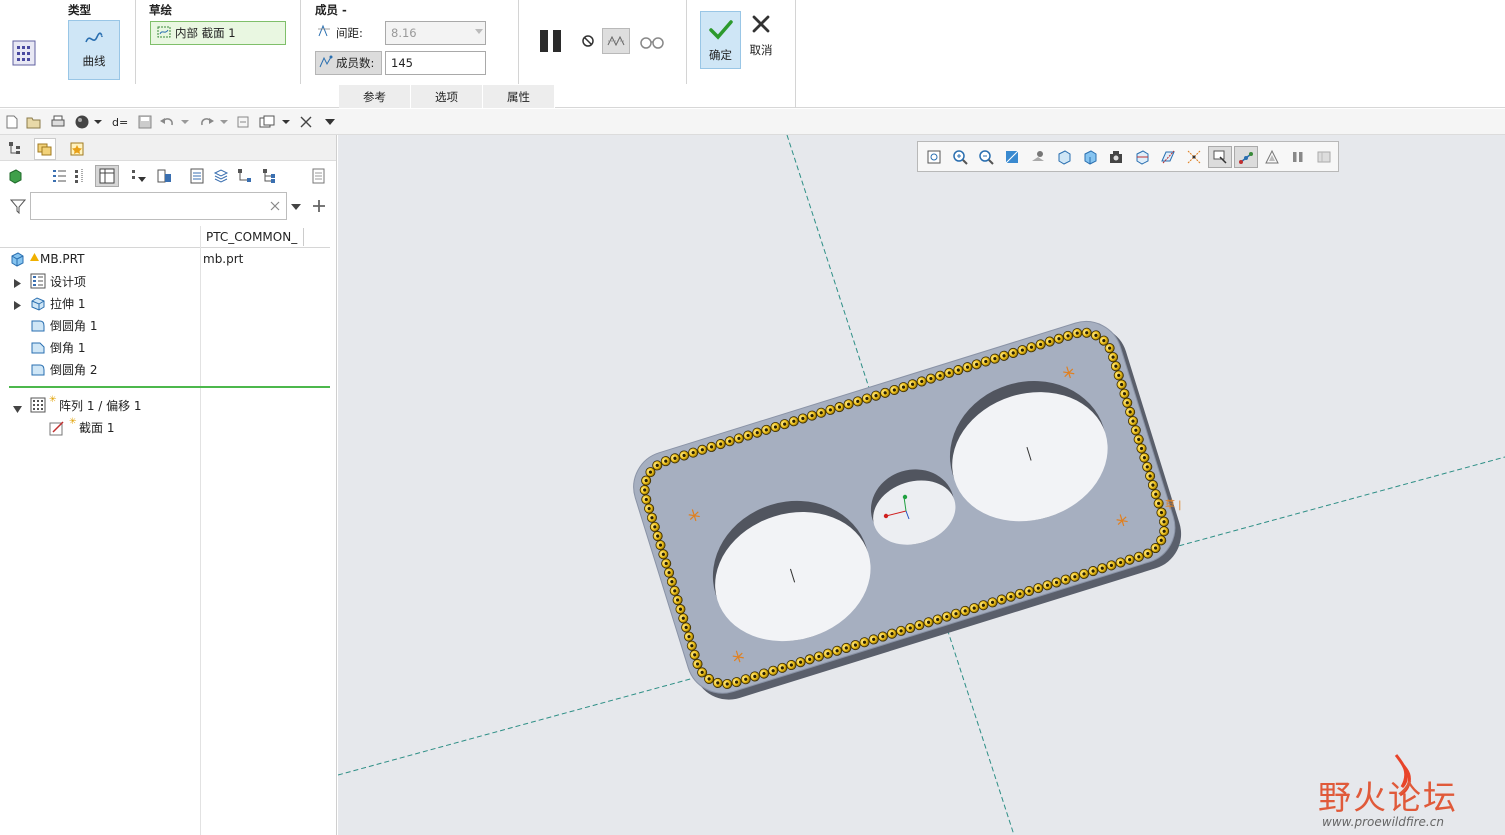 This screenshot has width=1505, height=835. What do you see at coordinates (15, 148) in the screenshot?
I see `model-tree-tab-icon` at bounding box center [15, 148].